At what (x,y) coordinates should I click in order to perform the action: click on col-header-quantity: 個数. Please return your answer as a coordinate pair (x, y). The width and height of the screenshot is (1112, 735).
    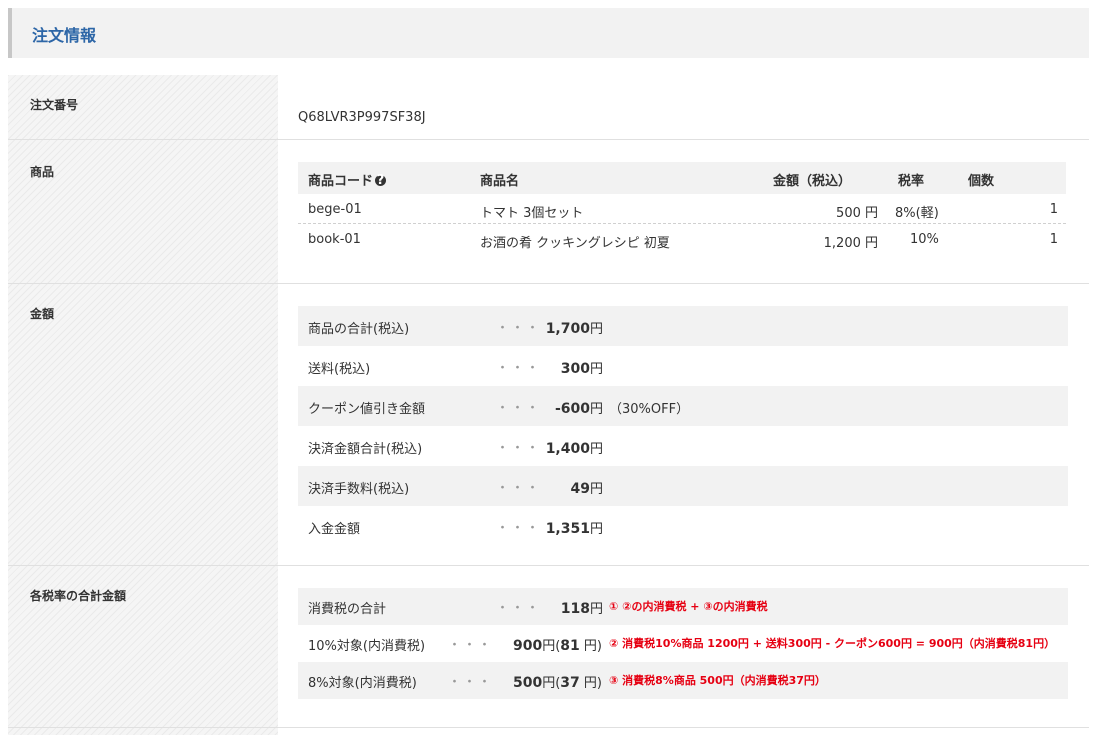
    Looking at the image, I should click on (981, 181).